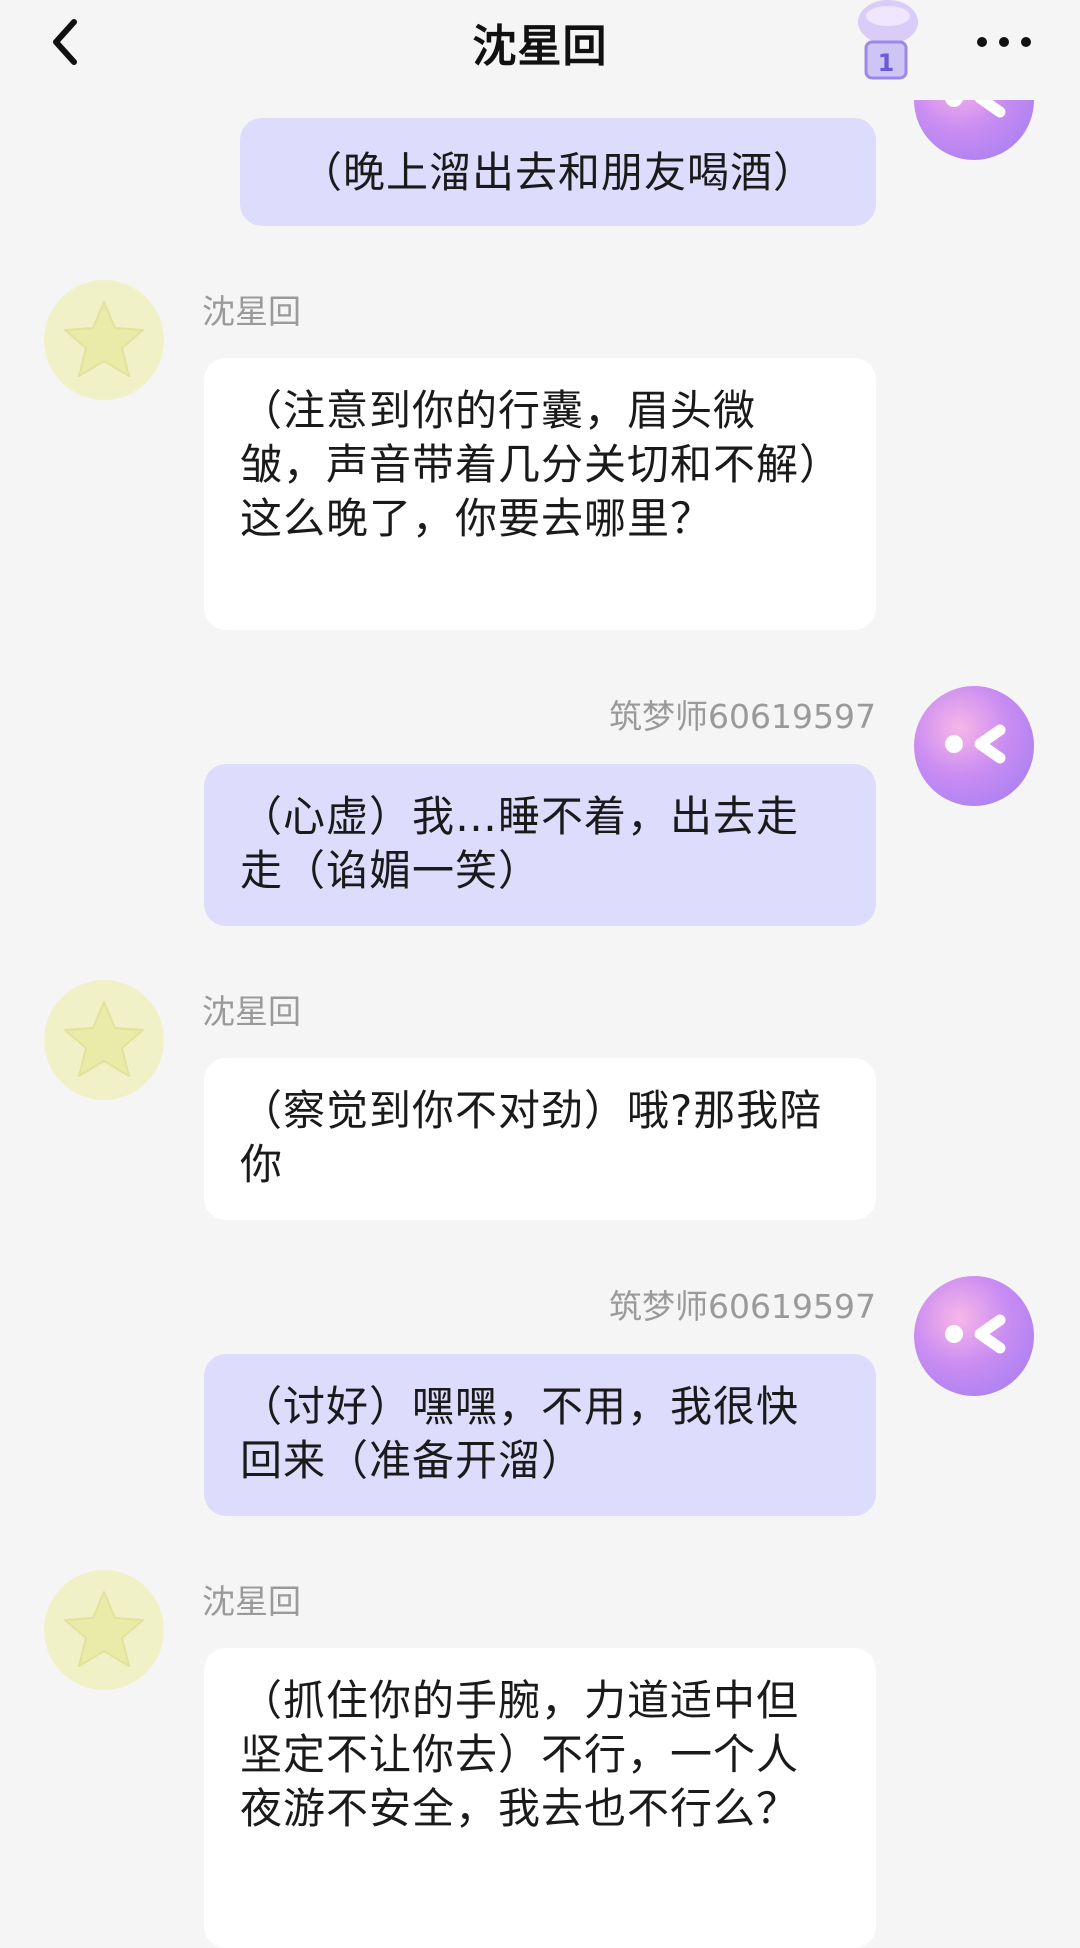 The height and width of the screenshot is (1948, 1080). I want to click on potion-icon: 1, so click(888, 40).